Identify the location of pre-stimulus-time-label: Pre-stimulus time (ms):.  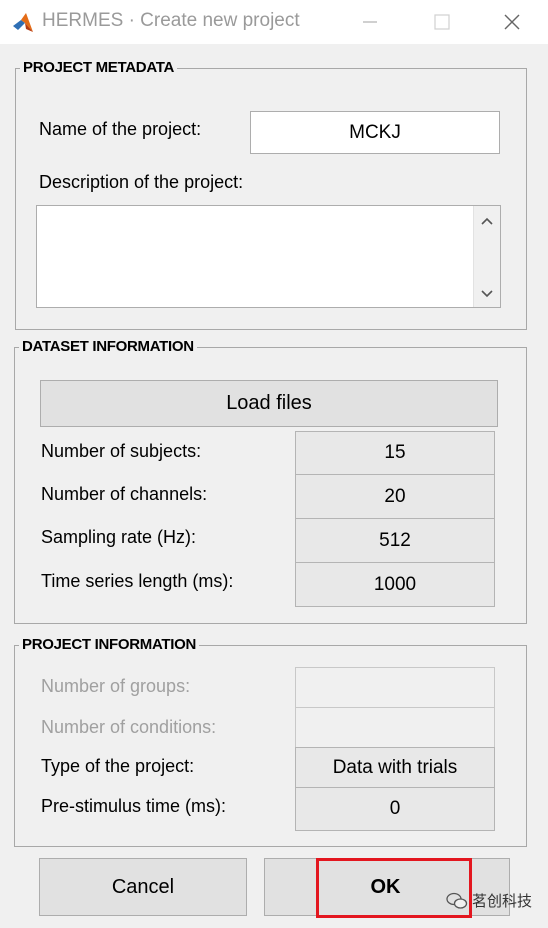
(134, 806).